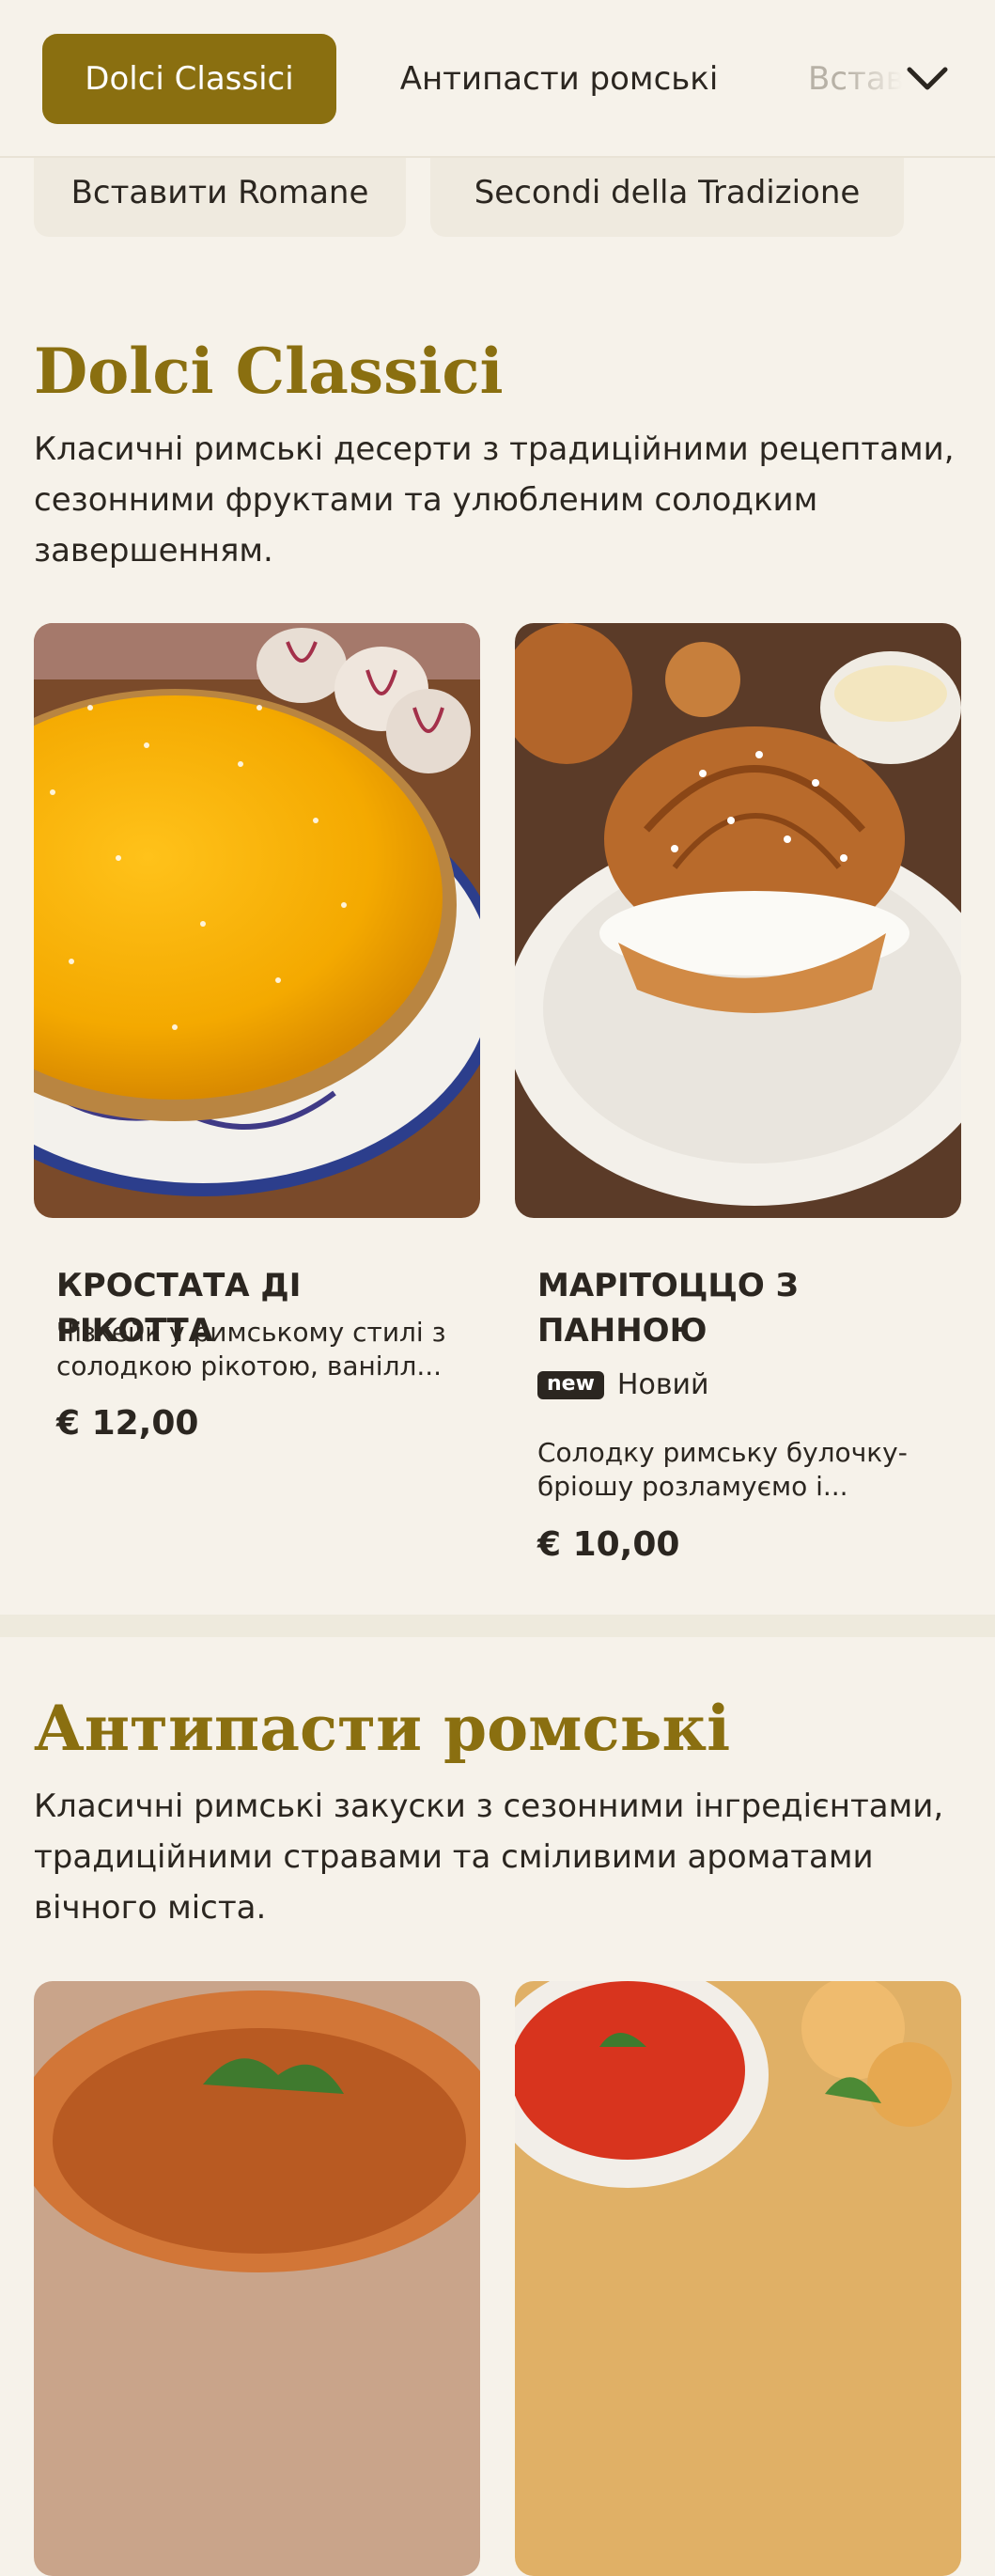 The image size is (995, 2576). What do you see at coordinates (570, 1385) in the screenshot?
I see `new-badge: new` at bounding box center [570, 1385].